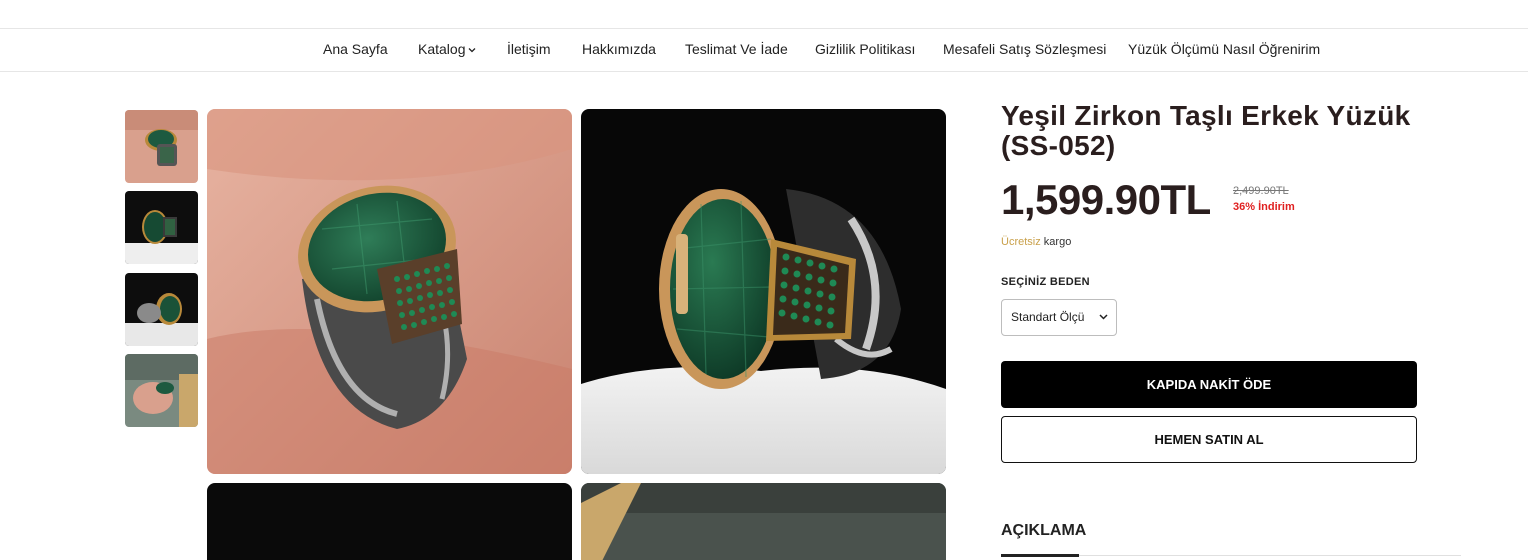 The height and width of the screenshot is (560, 1528). What do you see at coordinates (1224, 49) in the screenshot?
I see `nav-item-ring-size: Yüzük Ölçümü Nasıl Öğrenirim` at bounding box center [1224, 49].